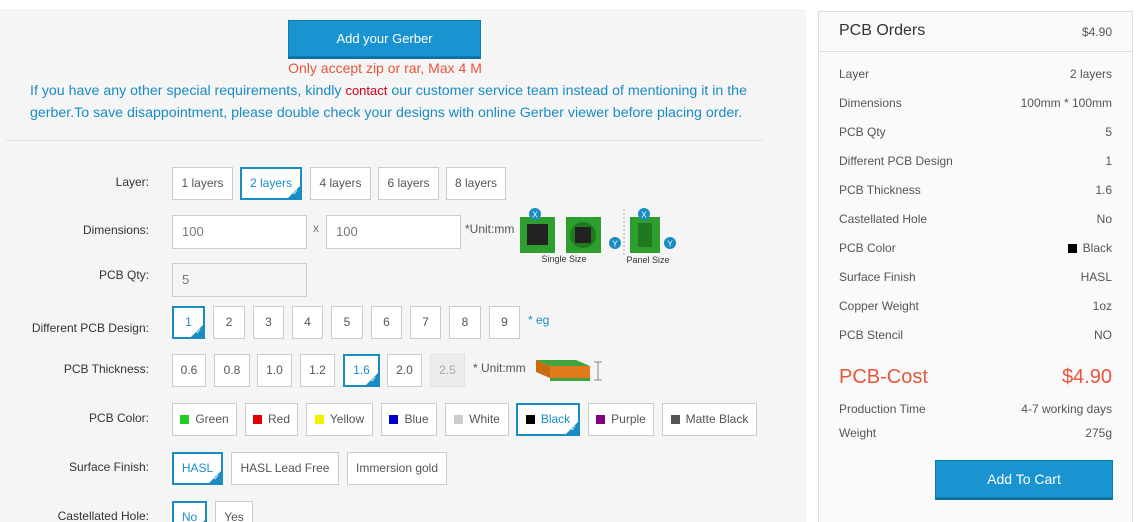 Image resolution: width=1141 pixels, height=522 pixels. I want to click on design-option-8: 8, so click(465, 322).